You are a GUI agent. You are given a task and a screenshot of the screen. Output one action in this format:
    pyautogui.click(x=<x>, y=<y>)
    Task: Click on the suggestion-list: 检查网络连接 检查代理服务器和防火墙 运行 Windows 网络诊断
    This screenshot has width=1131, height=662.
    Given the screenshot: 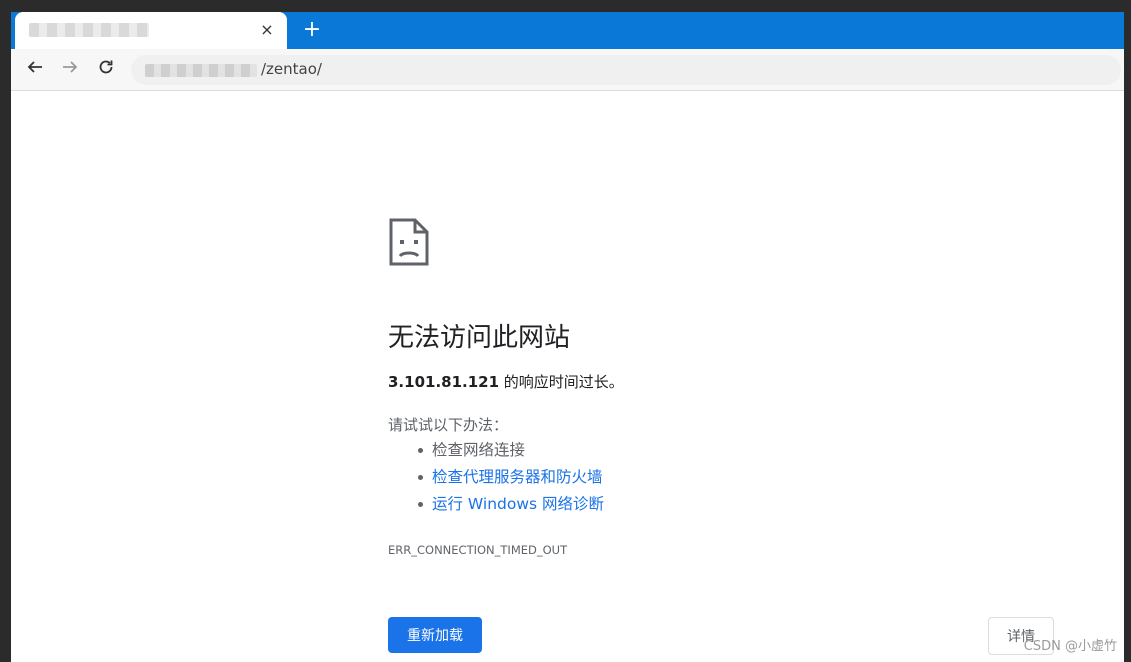 What is the action you would take?
    pyautogui.click(x=496, y=479)
    